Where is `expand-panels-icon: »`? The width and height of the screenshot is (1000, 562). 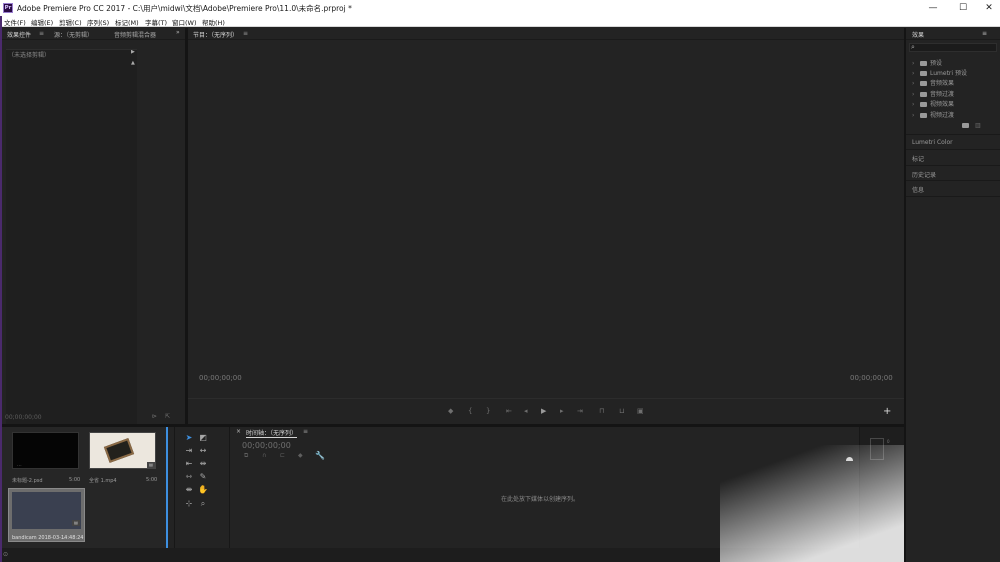 expand-panels-icon: » is located at coordinates (178, 32).